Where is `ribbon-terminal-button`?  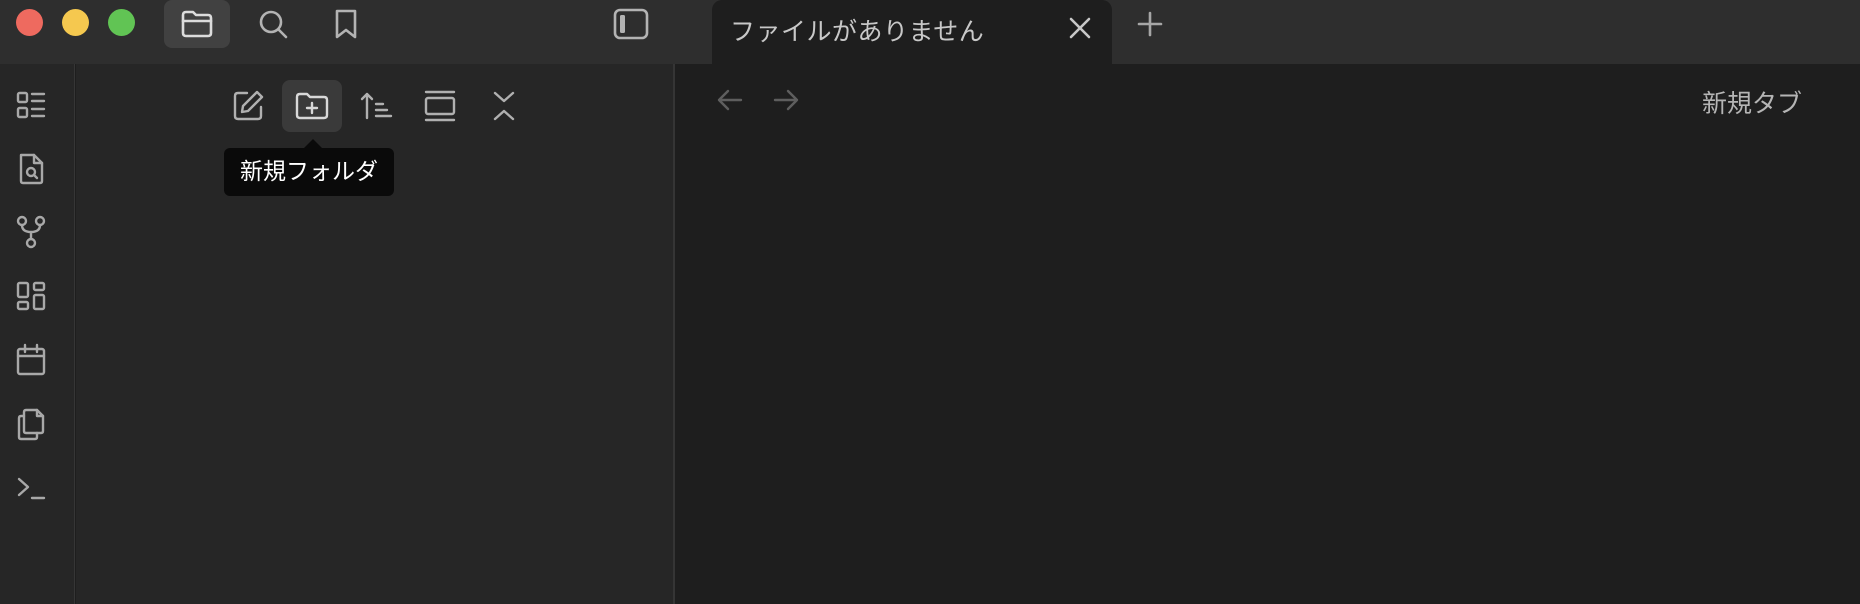 ribbon-terminal-button is located at coordinates (31, 488).